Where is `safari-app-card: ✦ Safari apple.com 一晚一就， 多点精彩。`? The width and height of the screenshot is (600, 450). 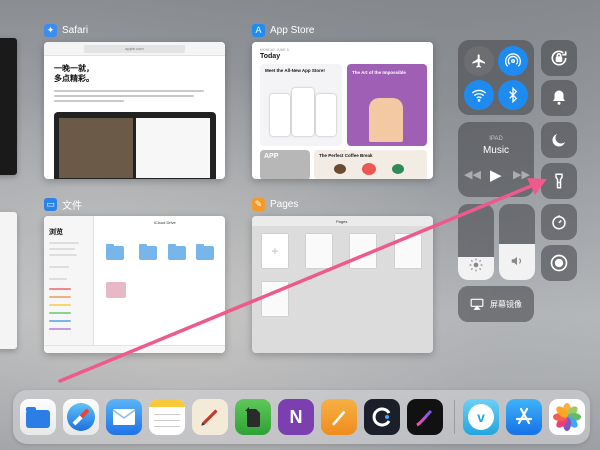
safari-app-card: ✦ Safari apple.com 一晚一就， 多点精彩。 is located at coordinates (134, 100).